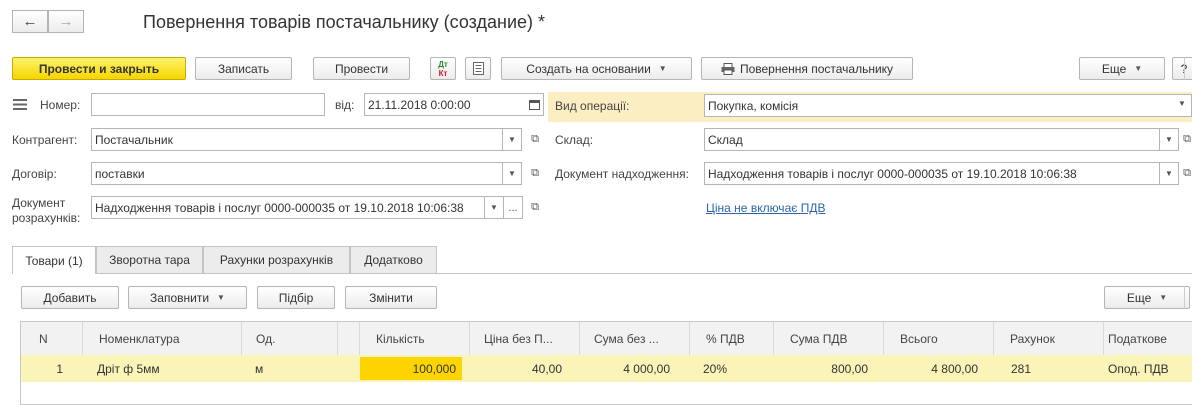 Image resolution: width=1192 pixels, height=405 pixels. Describe the element at coordinates (1049, 338) in the screenshot. I see `column-header-account: Рахунок` at that location.